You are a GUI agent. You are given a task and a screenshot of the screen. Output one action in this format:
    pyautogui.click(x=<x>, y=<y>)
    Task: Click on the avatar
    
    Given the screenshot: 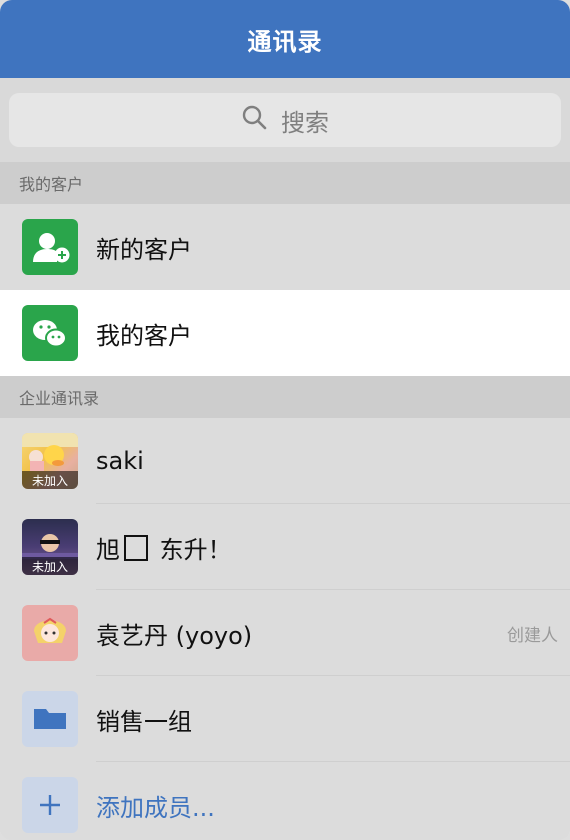 What is the action you would take?
    pyautogui.click(x=50, y=633)
    